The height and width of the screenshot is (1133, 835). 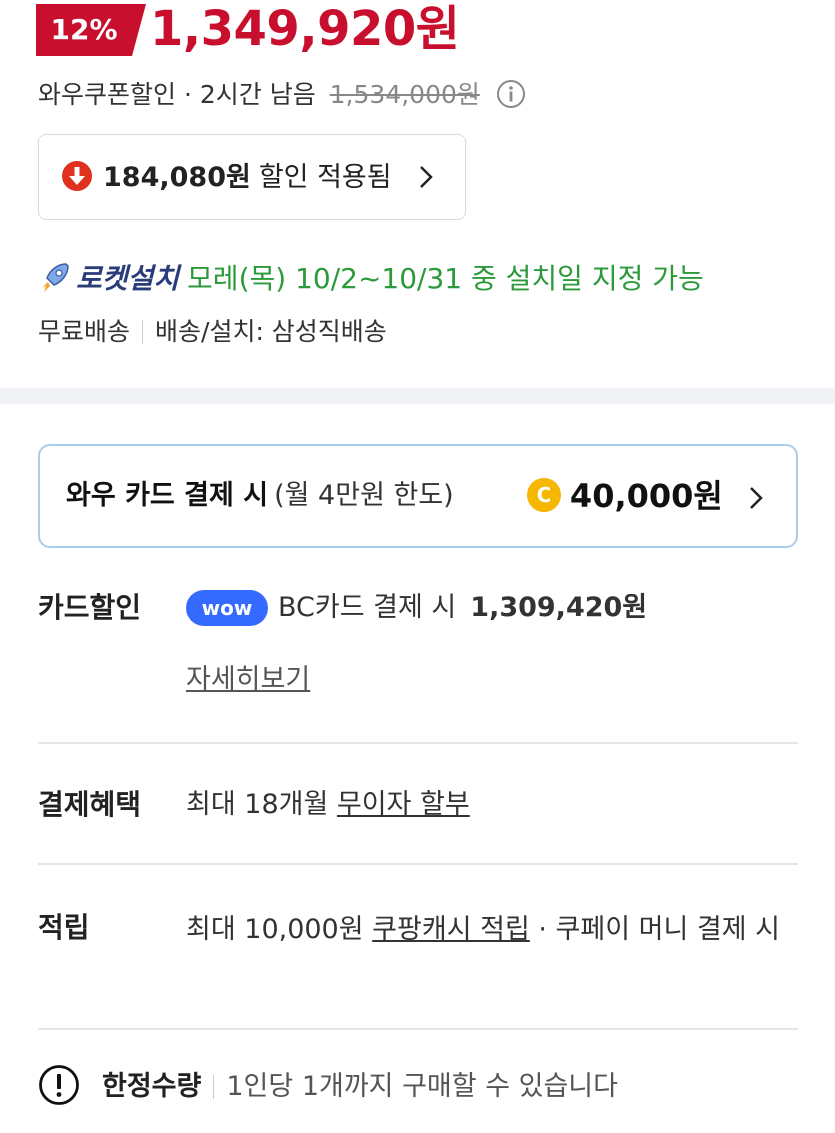 What do you see at coordinates (177, 177) in the screenshot?
I see `discount-amount: 184,080원` at bounding box center [177, 177].